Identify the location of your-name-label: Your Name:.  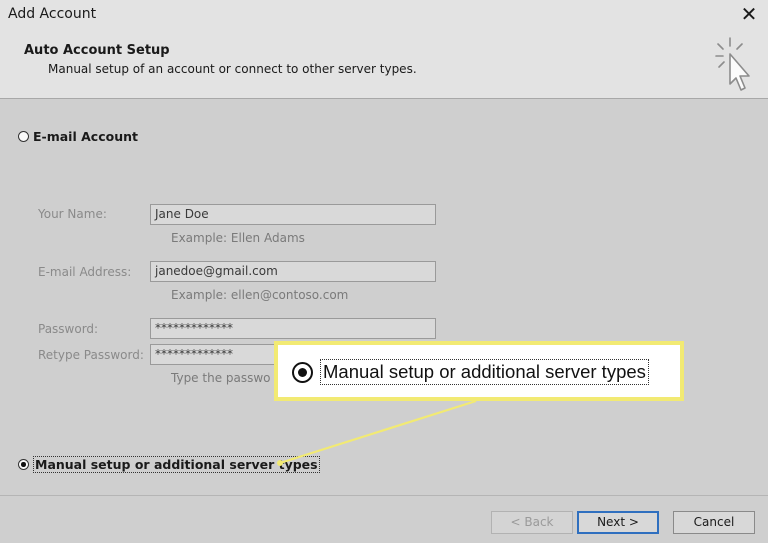
(72, 214).